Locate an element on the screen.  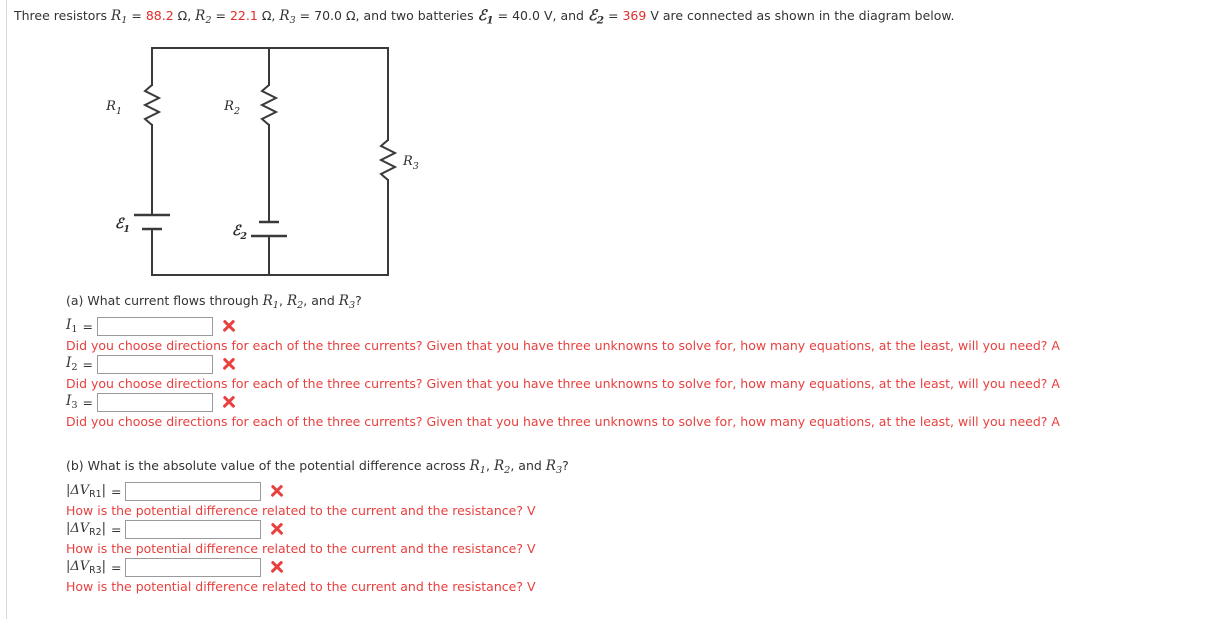
answer-label-i3: I3 is located at coordinates (72, 402).